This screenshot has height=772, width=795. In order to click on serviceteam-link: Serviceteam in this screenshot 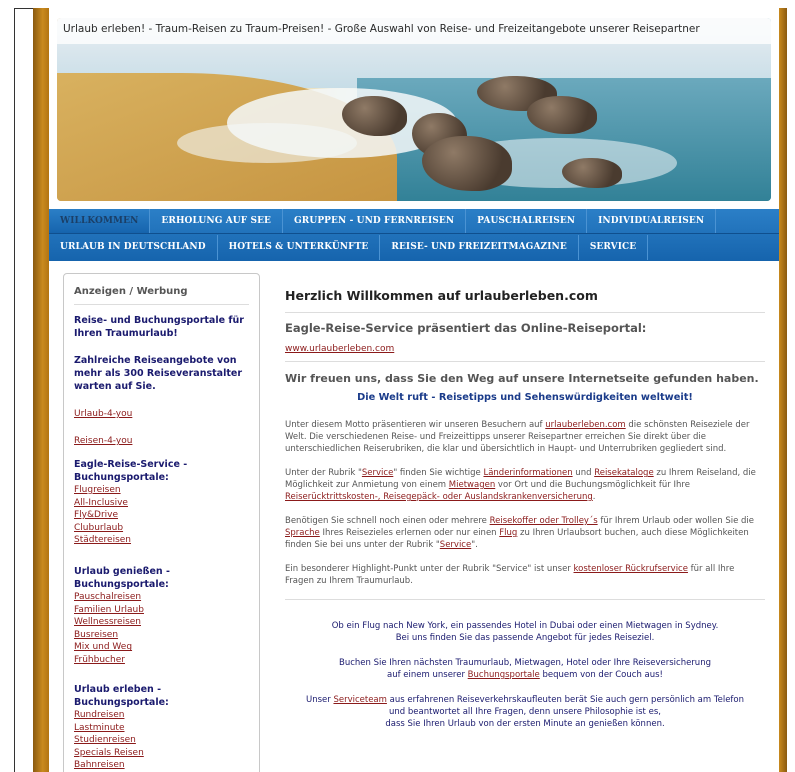, I will do `click(359, 700)`.